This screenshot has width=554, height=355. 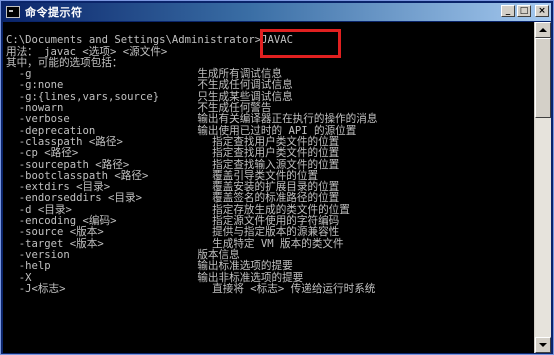 I want to click on console-icon, so click(x=13, y=12).